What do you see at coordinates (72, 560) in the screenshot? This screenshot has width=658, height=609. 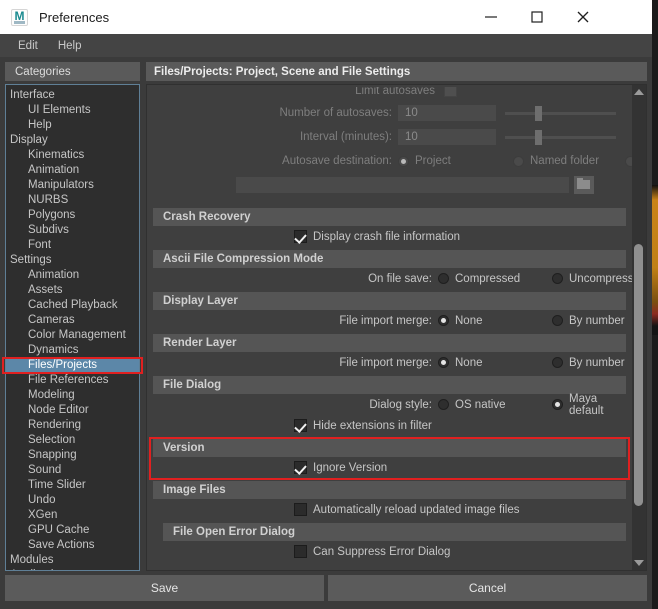 I see `sidebar-item-modules: Modules` at bounding box center [72, 560].